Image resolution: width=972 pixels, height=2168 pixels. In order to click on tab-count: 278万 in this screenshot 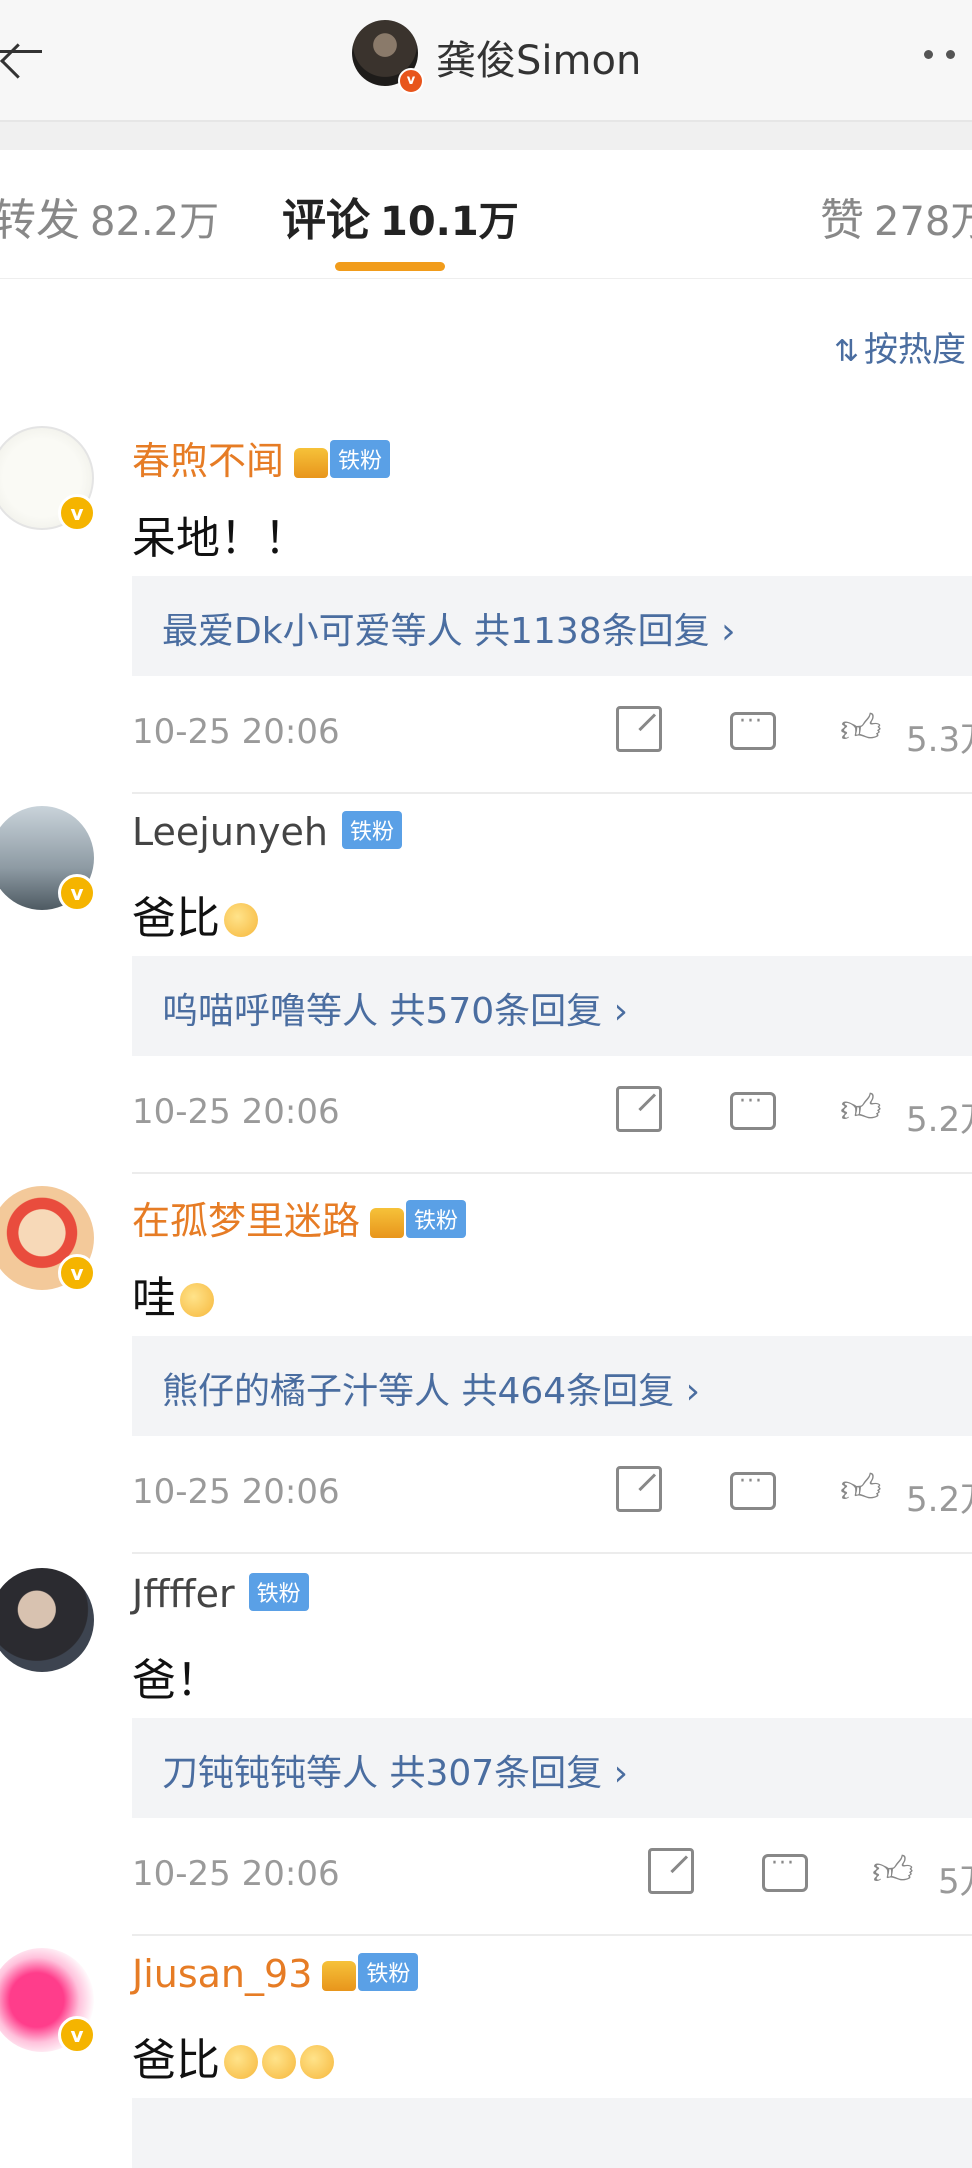, I will do `click(923, 222)`.